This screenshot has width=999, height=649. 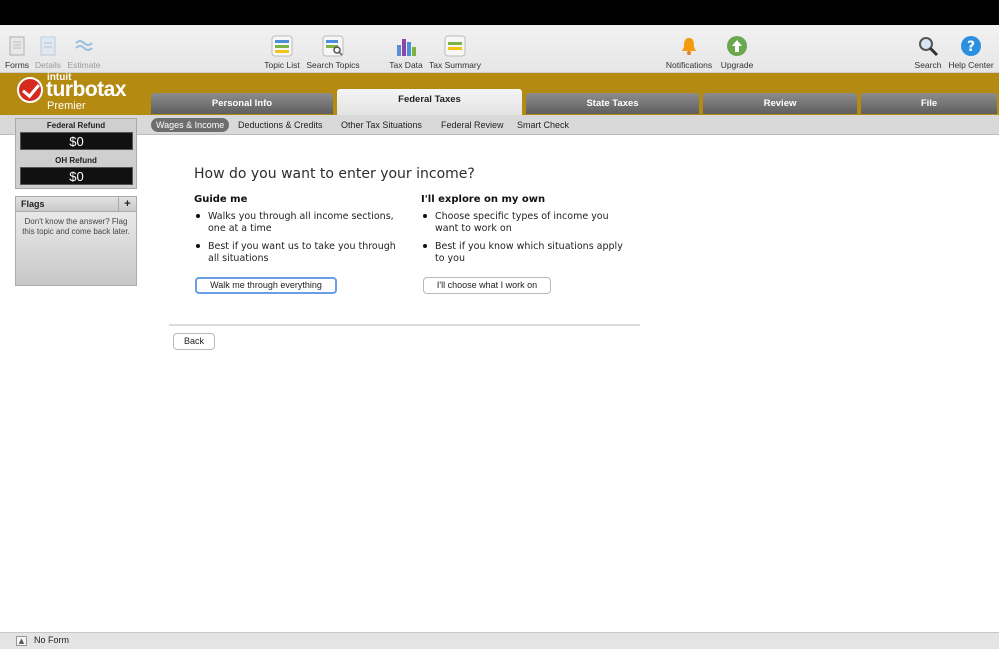 What do you see at coordinates (334, 174) in the screenshot?
I see `page-title: How do you want to enter your income?` at bounding box center [334, 174].